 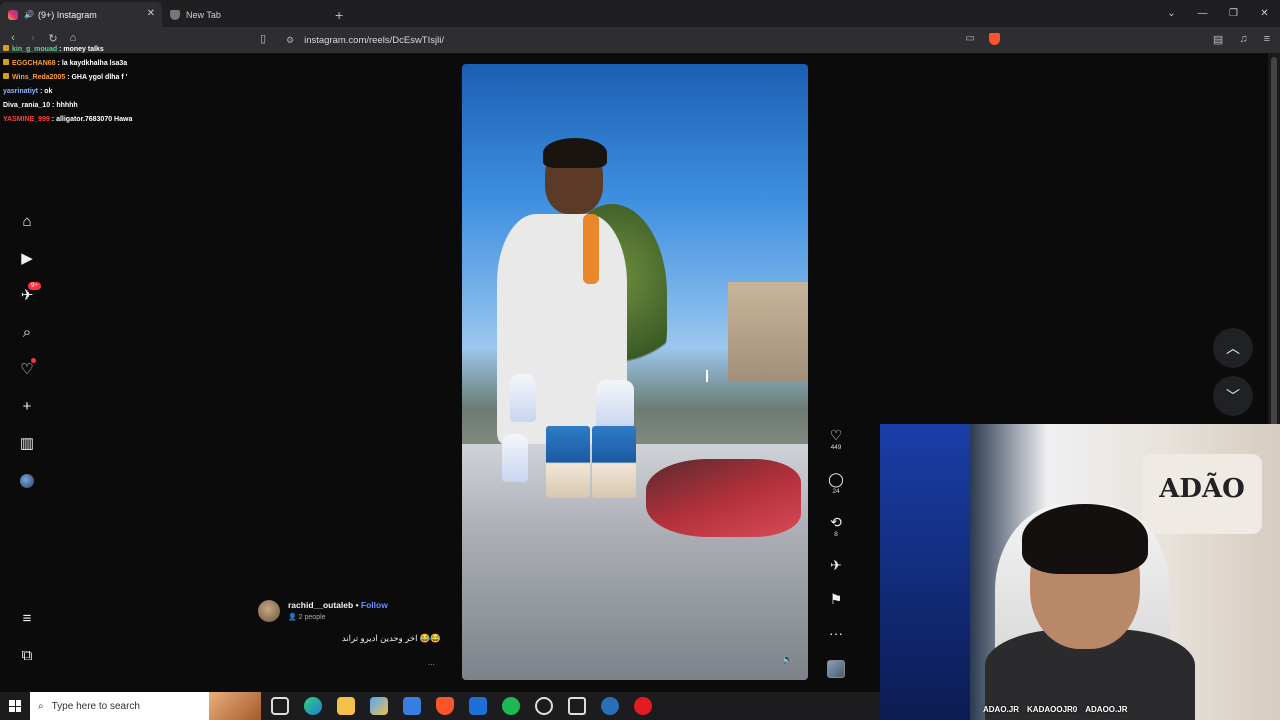 What do you see at coordinates (27, 618) in the screenshot?
I see `more-menu-icon: ≡` at bounding box center [27, 618].